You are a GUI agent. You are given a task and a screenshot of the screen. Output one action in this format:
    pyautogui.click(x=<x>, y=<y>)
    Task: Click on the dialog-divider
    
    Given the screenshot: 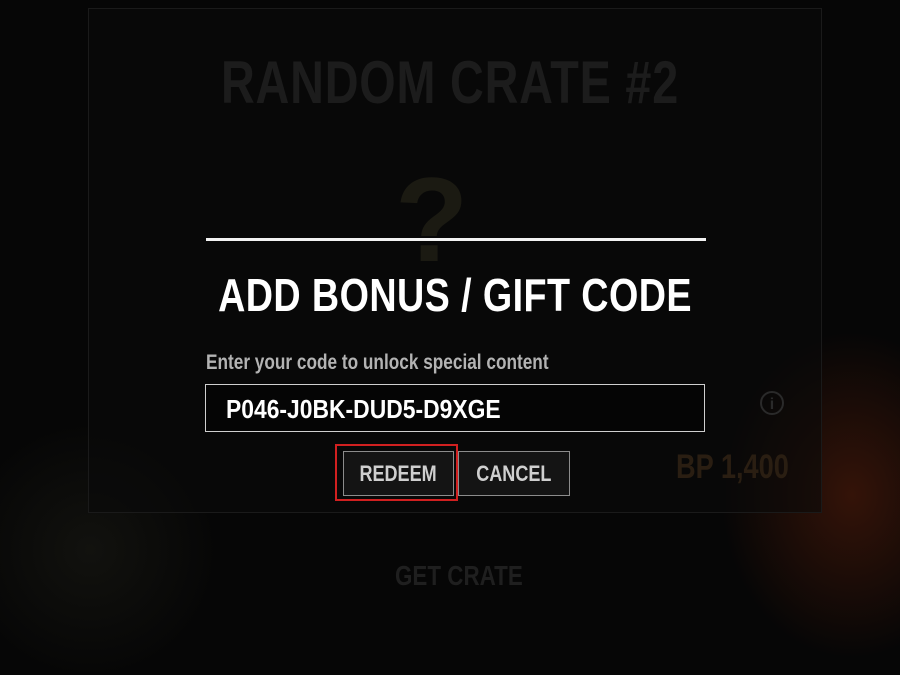 What is the action you would take?
    pyautogui.click(x=456, y=239)
    